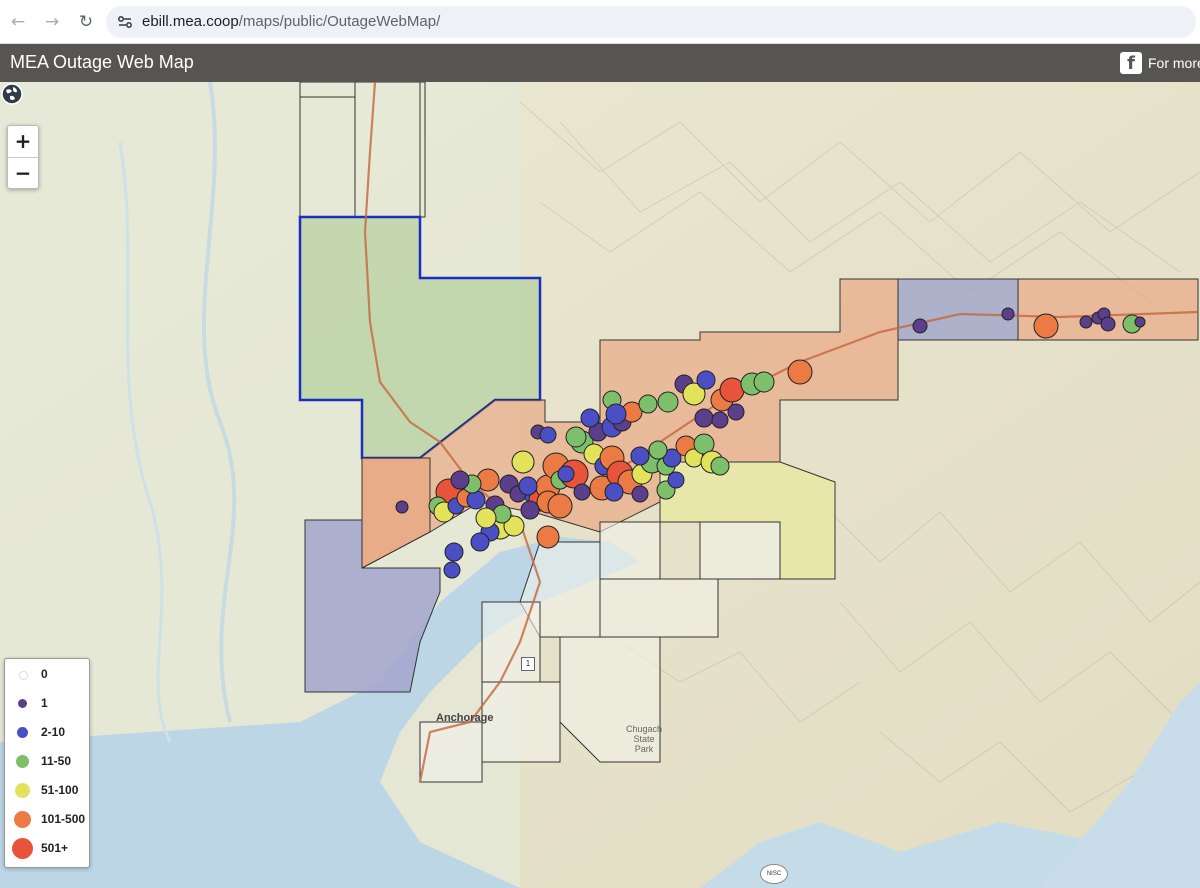  Describe the element at coordinates (600, 63) in the screenshot. I see `app-header: MEA Outage Web Map f For more` at that location.